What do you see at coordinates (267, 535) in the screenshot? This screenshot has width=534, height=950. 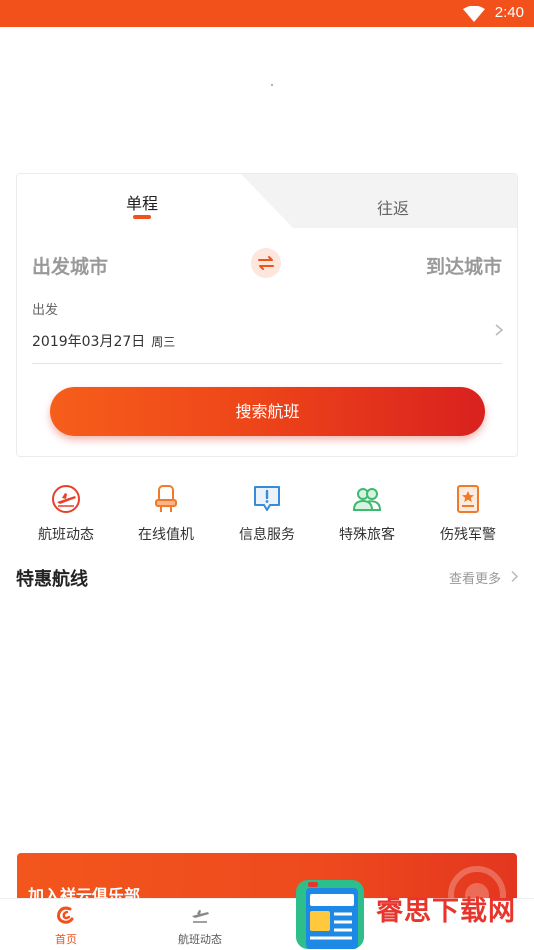 I see `service-label: 信息服务` at bounding box center [267, 535].